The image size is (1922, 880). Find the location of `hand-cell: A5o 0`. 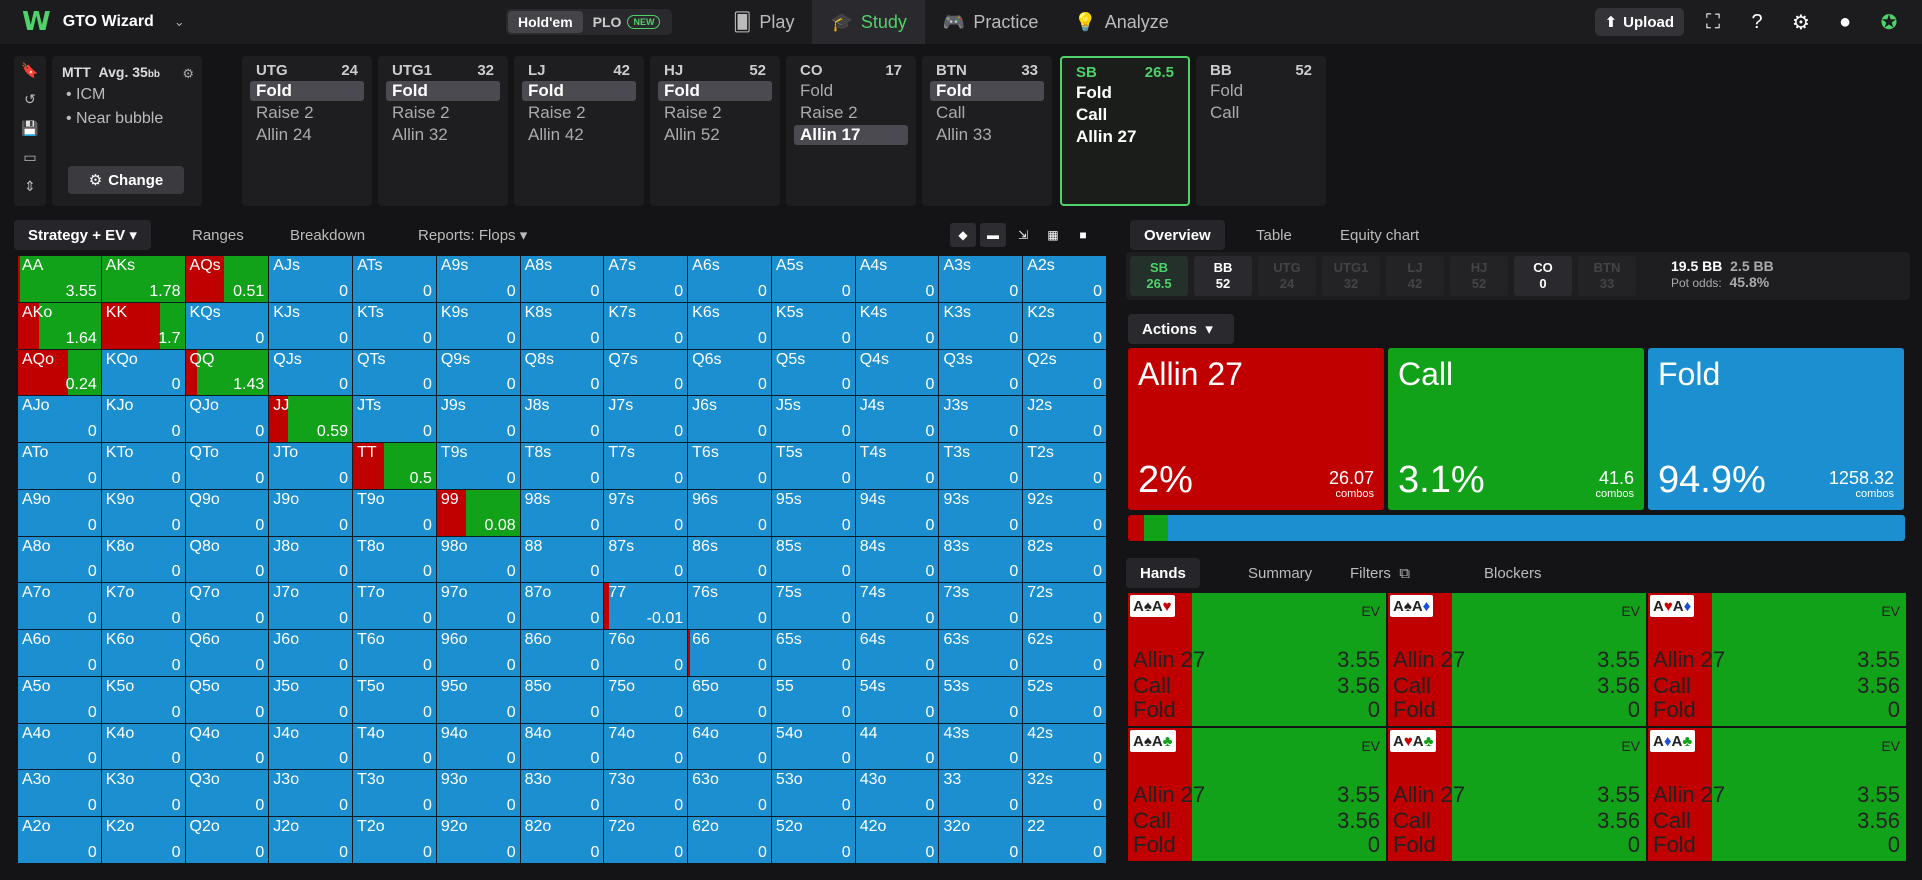

hand-cell: A5o 0 is located at coordinates (59, 699).